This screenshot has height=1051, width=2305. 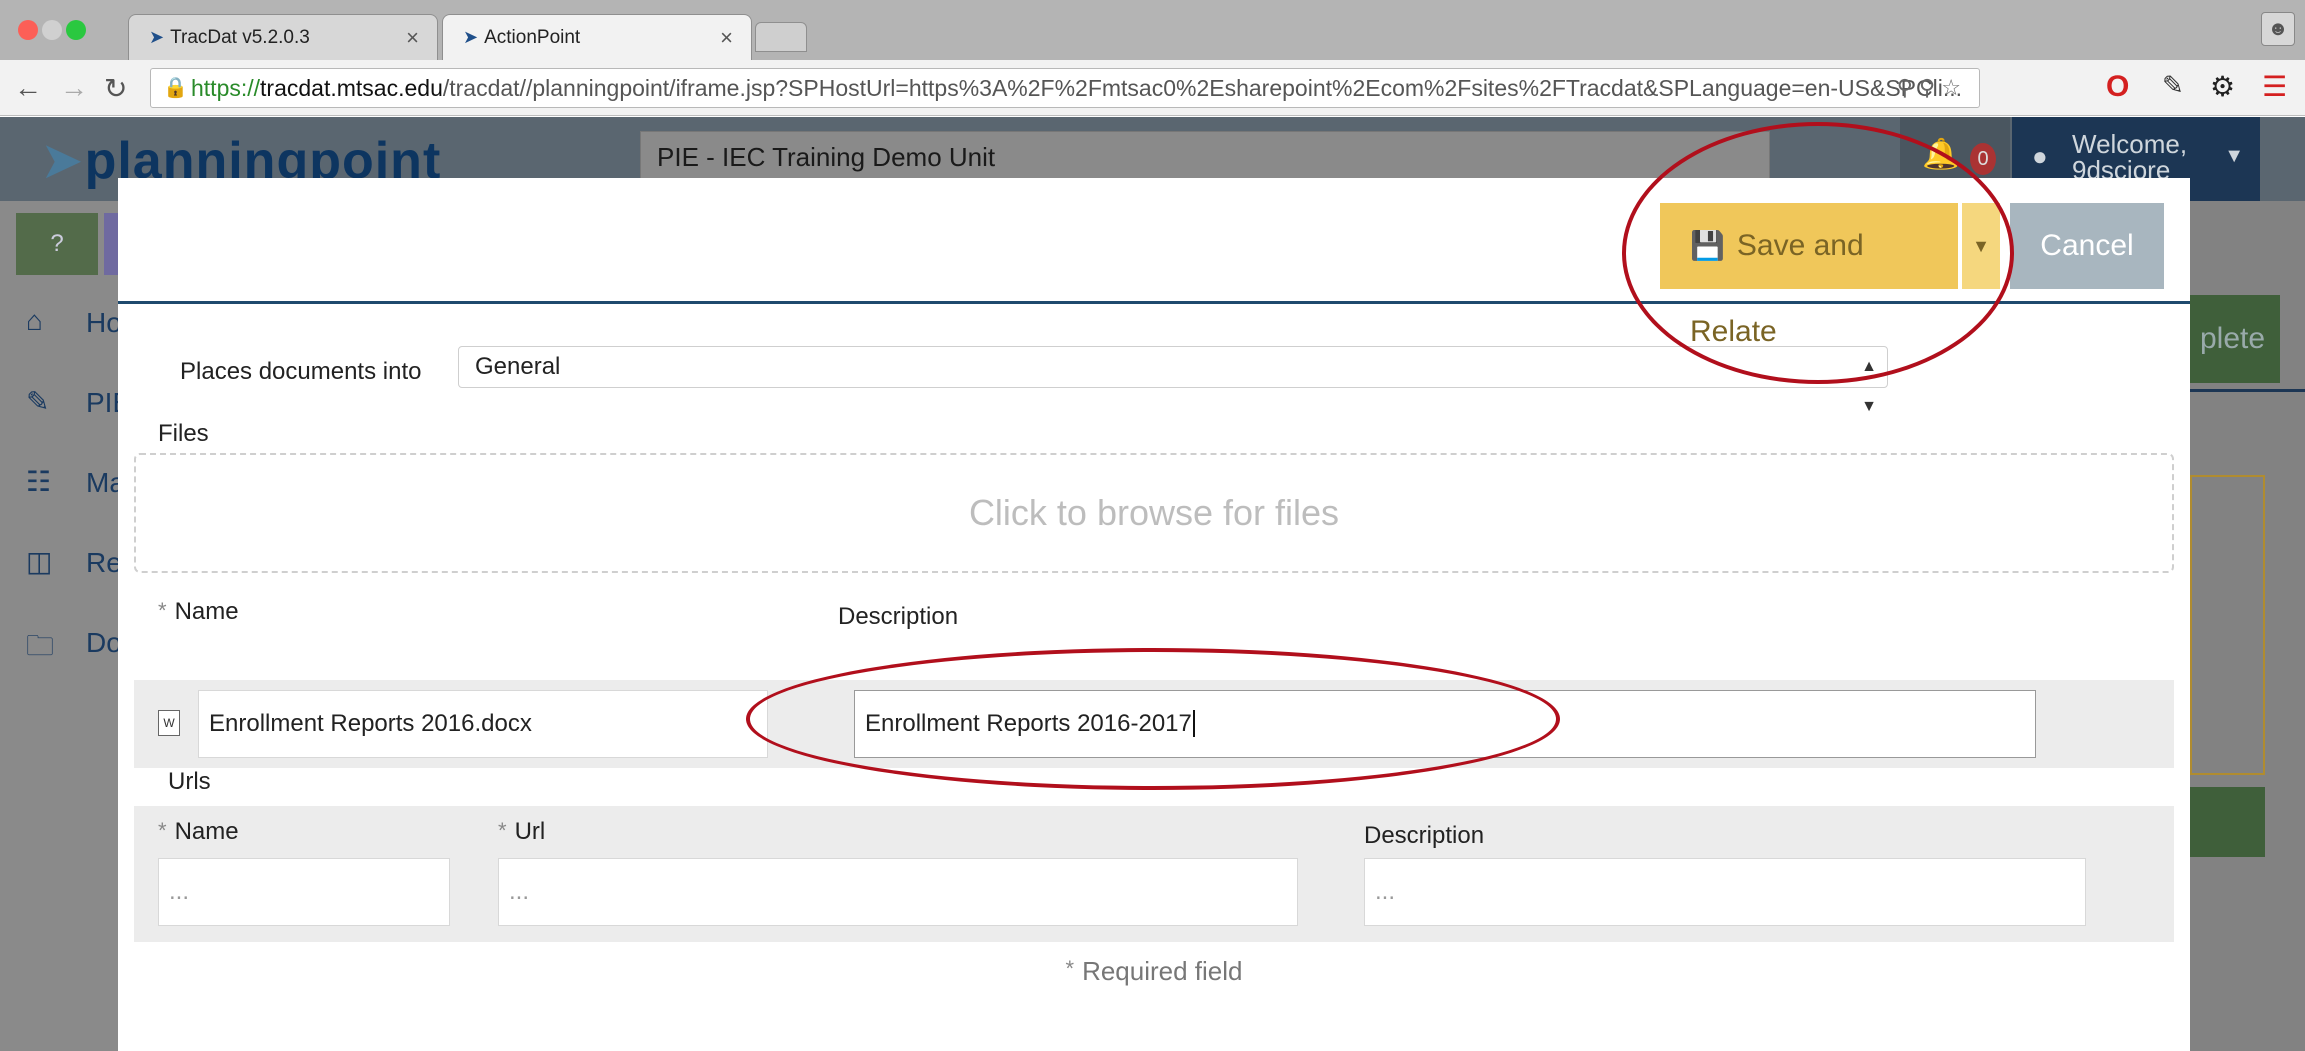 What do you see at coordinates (471, 37) in the screenshot?
I see `actionpoint-logo-icon: ➤` at bounding box center [471, 37].